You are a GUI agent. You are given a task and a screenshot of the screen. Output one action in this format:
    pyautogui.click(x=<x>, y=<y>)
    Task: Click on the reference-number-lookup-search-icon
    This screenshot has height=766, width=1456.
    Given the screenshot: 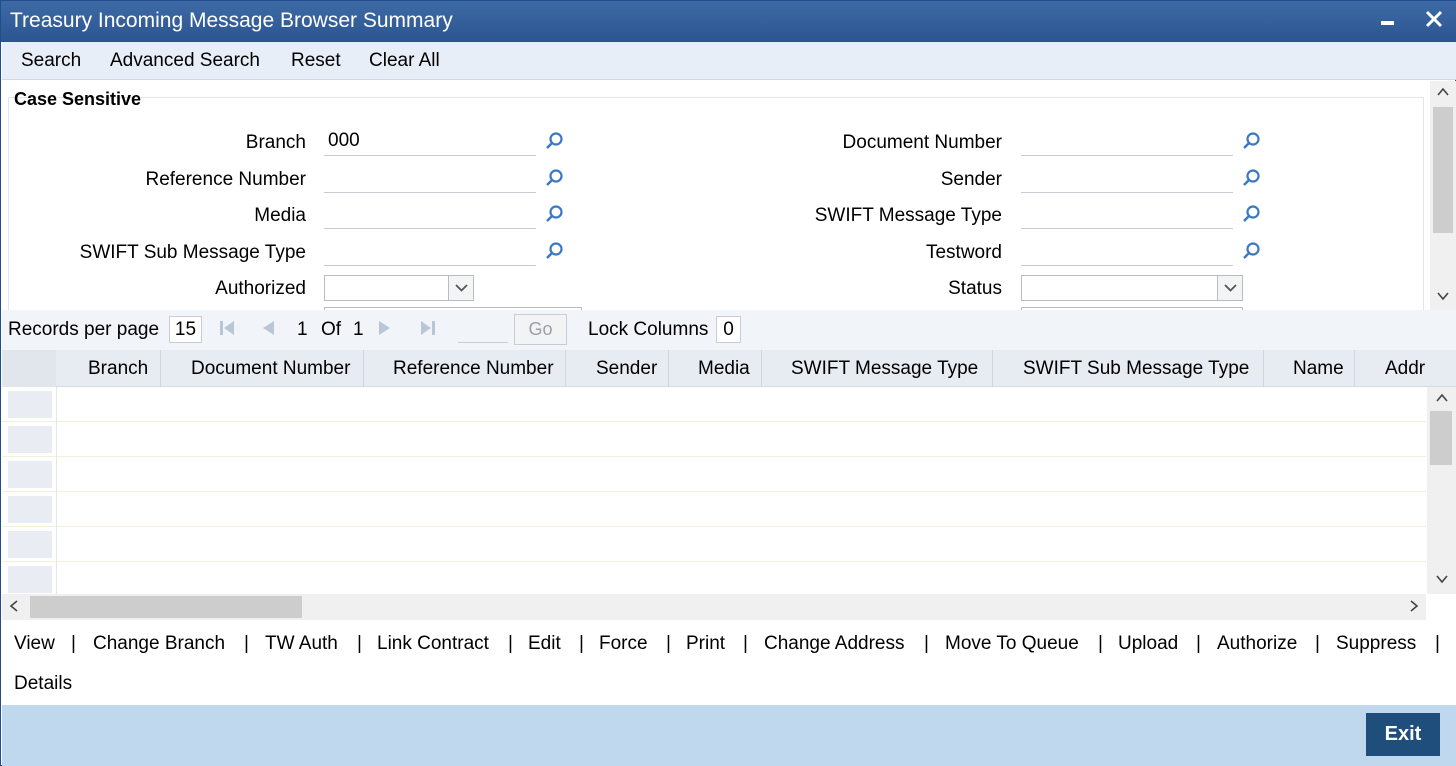 What is the action you would take?
    pyautogui.click(x=554, y=178)
    